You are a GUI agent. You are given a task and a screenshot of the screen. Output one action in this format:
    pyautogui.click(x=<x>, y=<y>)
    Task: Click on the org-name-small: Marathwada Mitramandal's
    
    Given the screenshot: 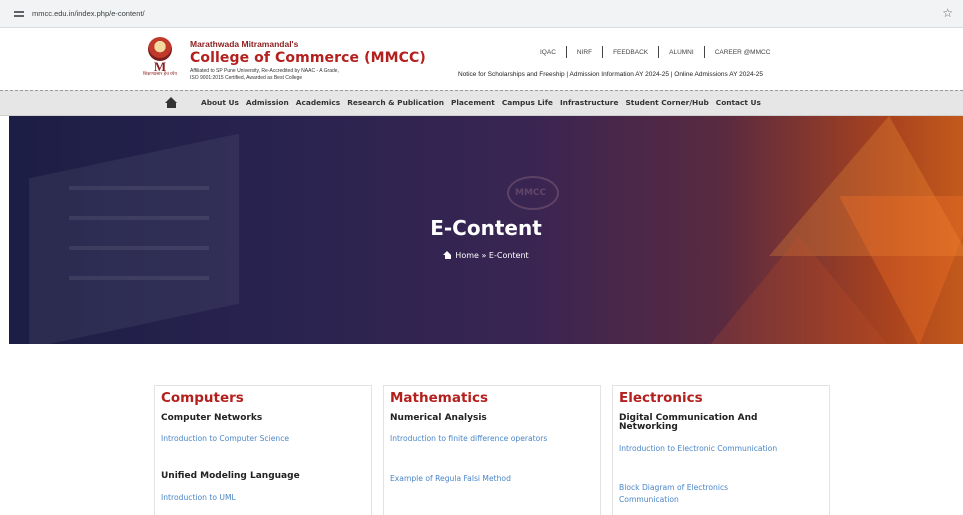 What is the action you would take?
    pyautogui.click(x=244, y=44)
    